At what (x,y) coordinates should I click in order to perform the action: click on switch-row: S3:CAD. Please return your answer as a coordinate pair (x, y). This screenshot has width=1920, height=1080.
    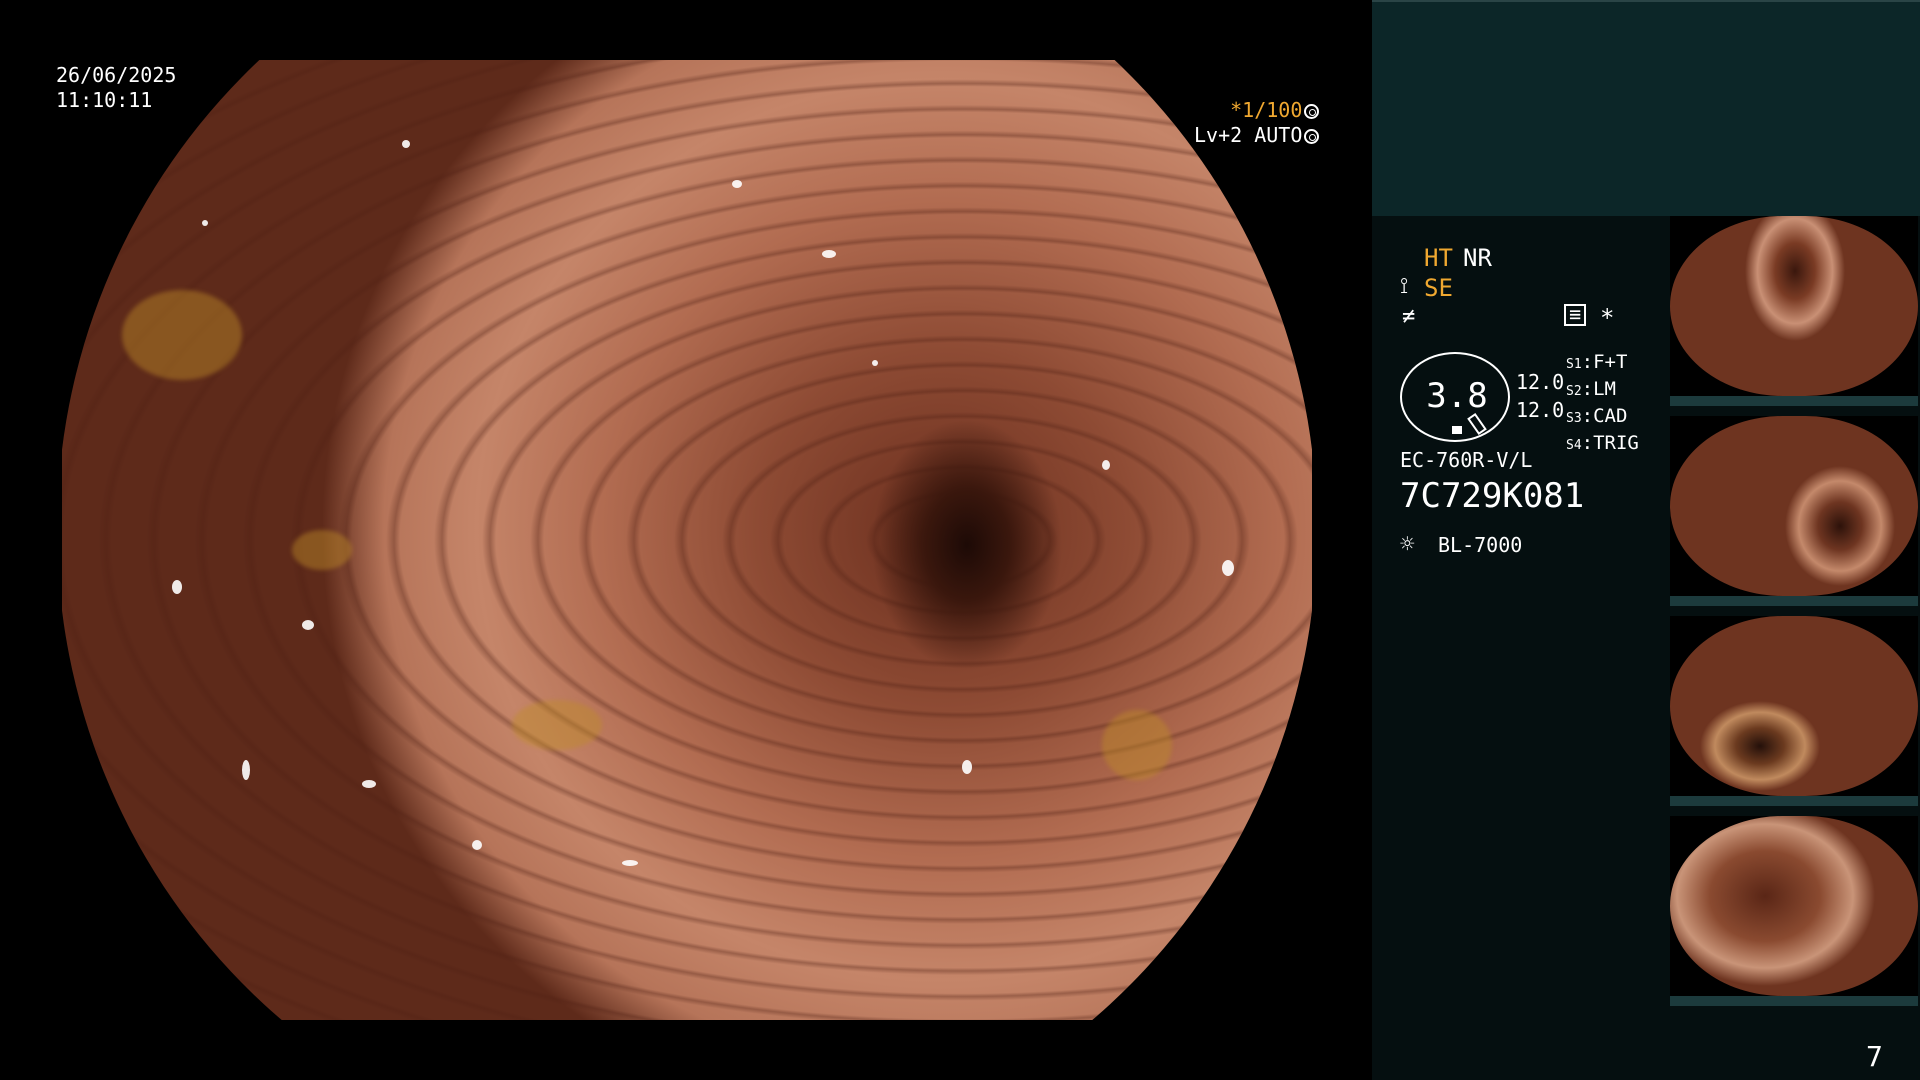
    Looking at the image, I should click on (1597, 416).